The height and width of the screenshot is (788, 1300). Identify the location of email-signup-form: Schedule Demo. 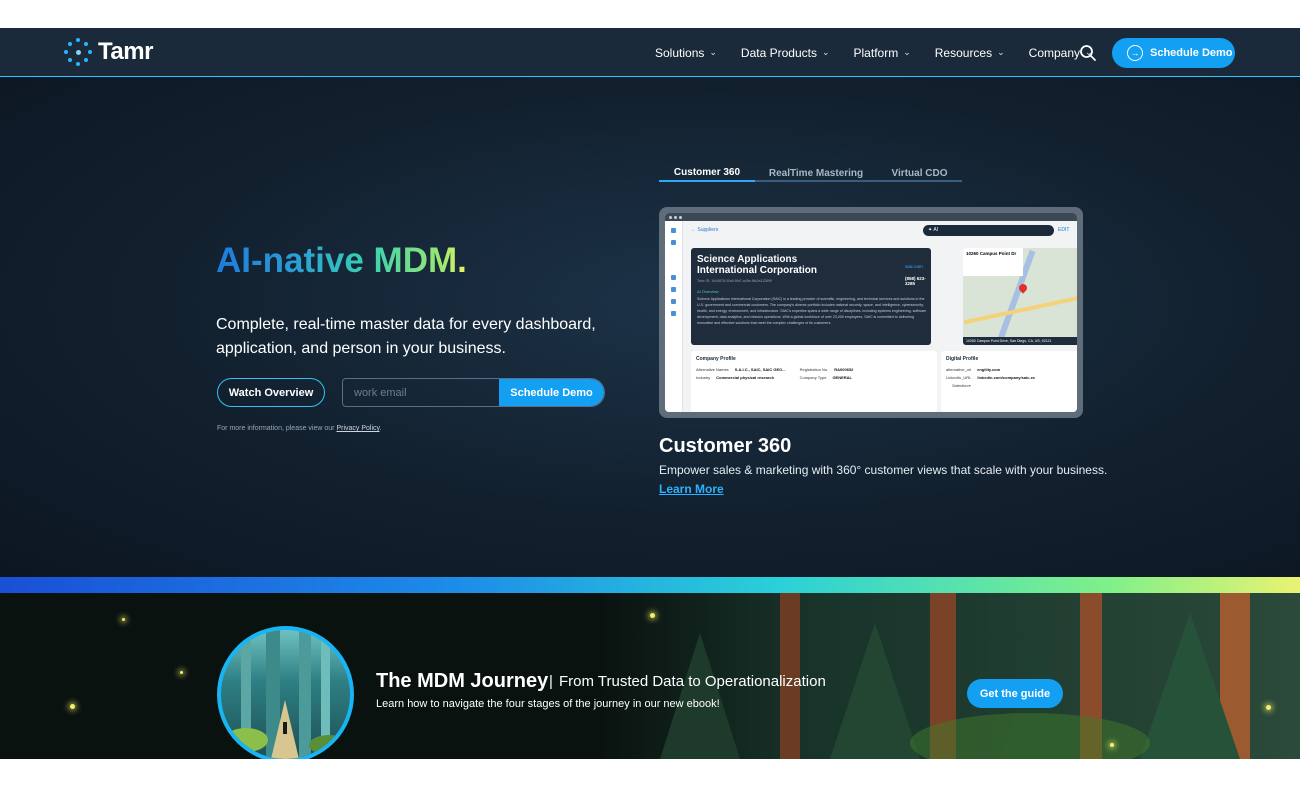
(473, 392).